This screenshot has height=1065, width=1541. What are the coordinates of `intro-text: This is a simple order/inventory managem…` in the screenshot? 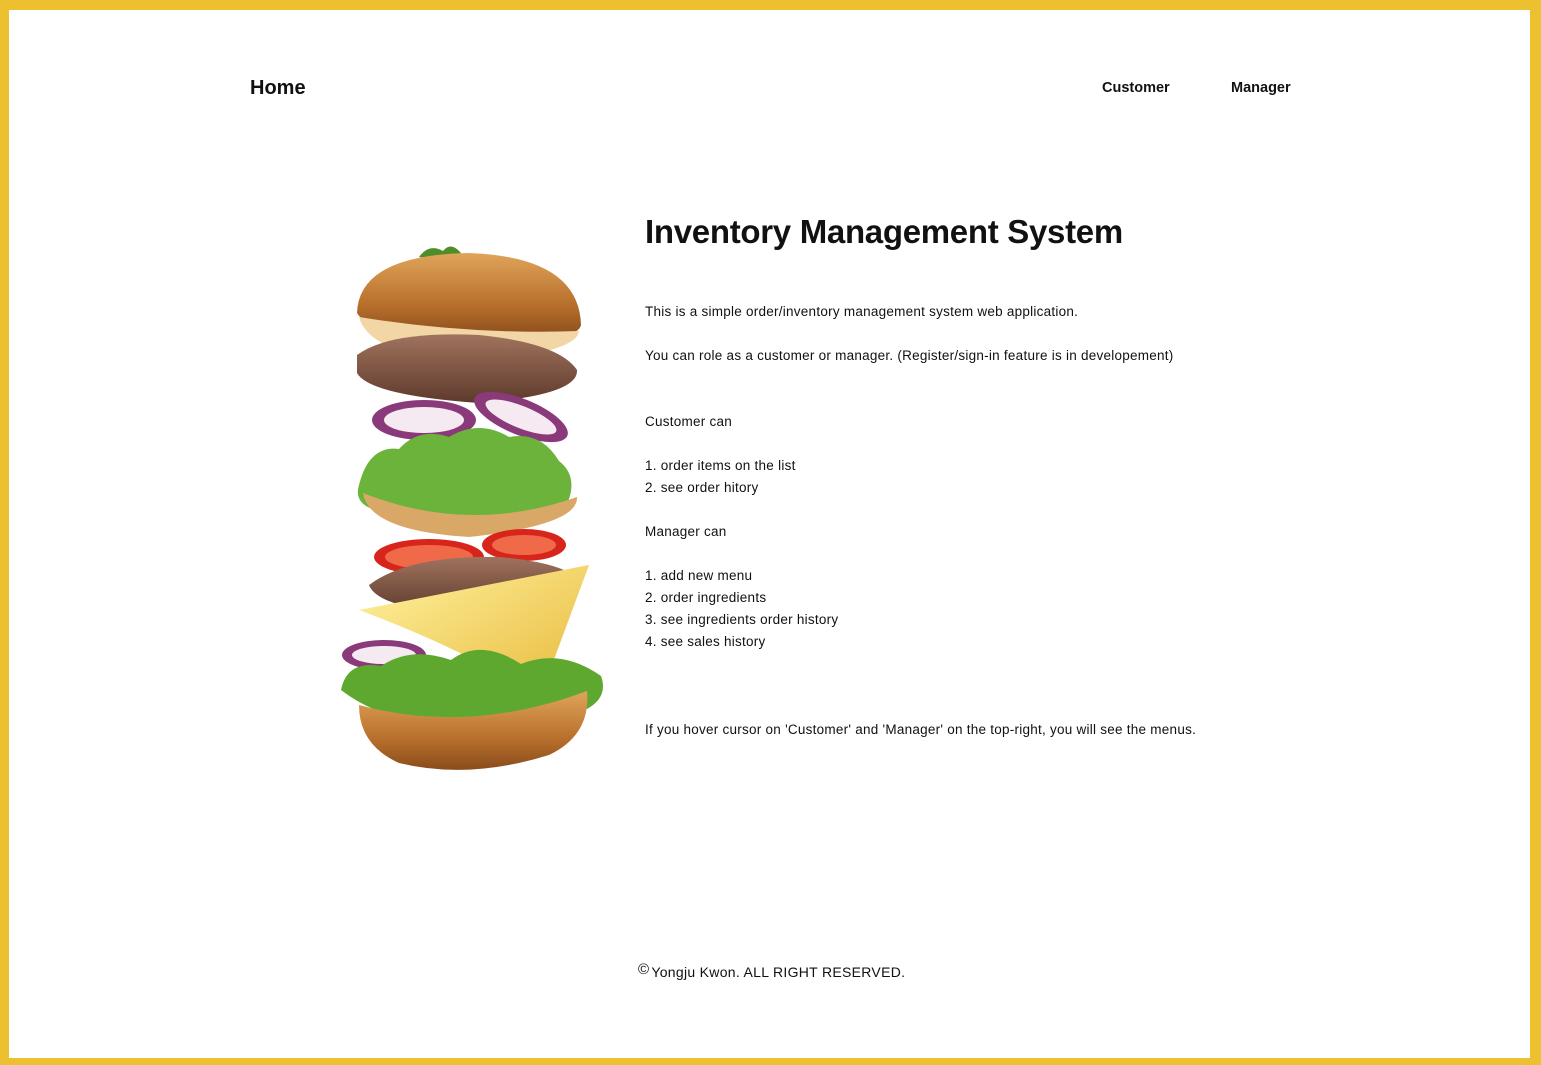 It's located at (862, 311).